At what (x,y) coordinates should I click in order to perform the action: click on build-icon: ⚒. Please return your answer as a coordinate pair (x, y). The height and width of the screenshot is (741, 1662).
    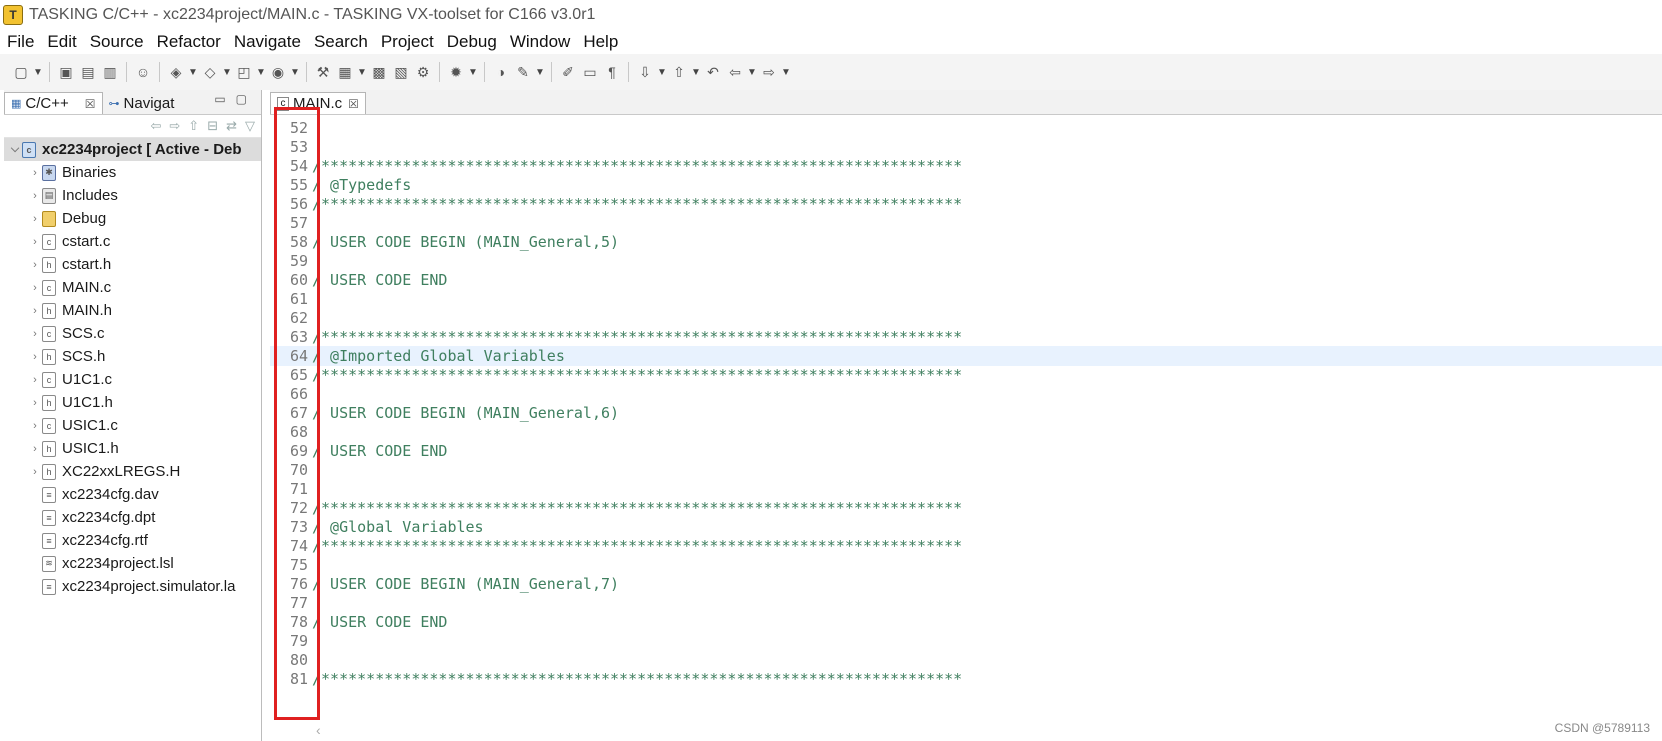
    Looking at the image, I should click on (323, 72).